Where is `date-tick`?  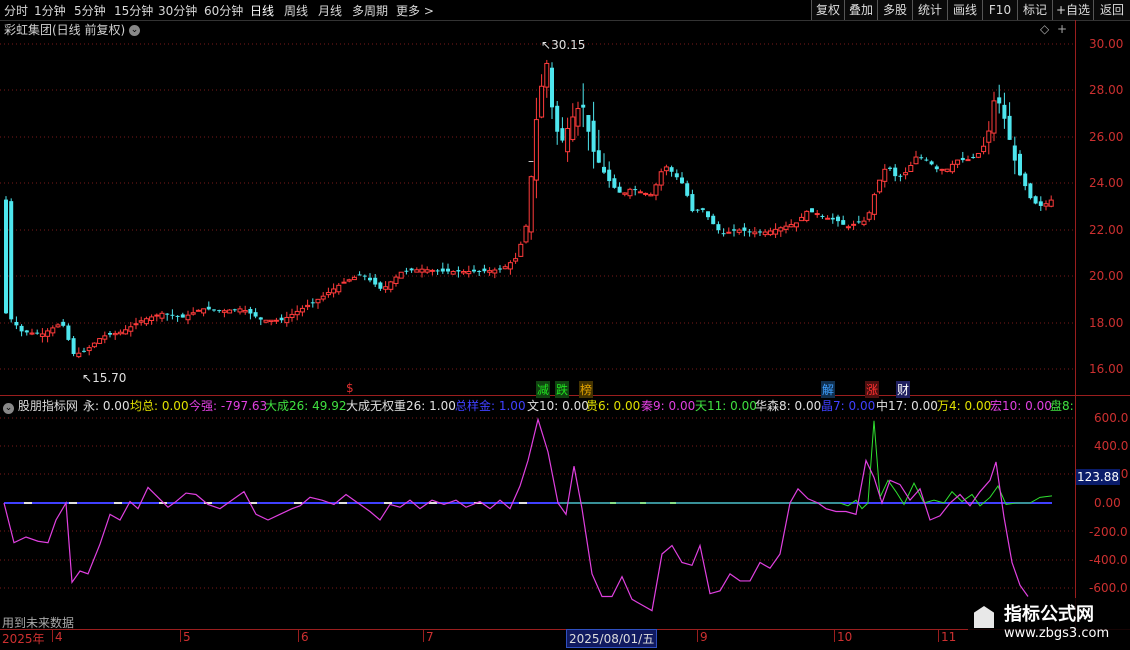 date-tick is located at coordinates (938, 636).